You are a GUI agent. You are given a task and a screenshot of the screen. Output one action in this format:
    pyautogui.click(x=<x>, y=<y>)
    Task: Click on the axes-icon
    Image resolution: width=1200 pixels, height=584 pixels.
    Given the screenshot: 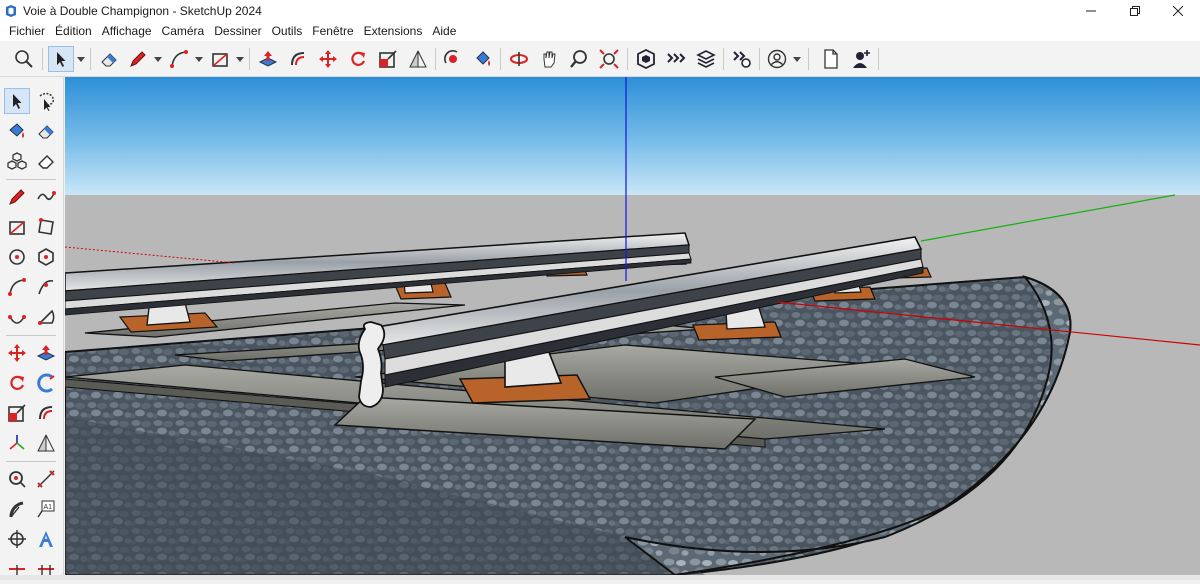 What is the action you would take?
    pyautogui.click(x=17, y=442)
    